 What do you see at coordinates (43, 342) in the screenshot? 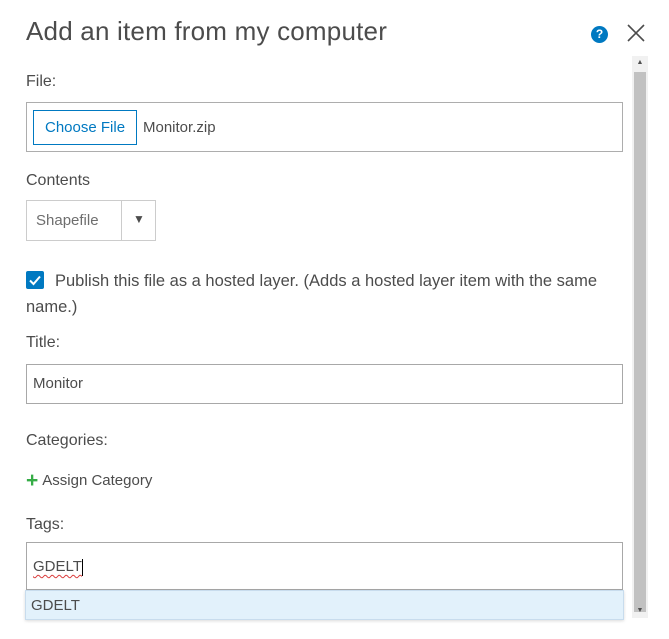
I see `title-label: Title:` at bounding box center [43, 342].